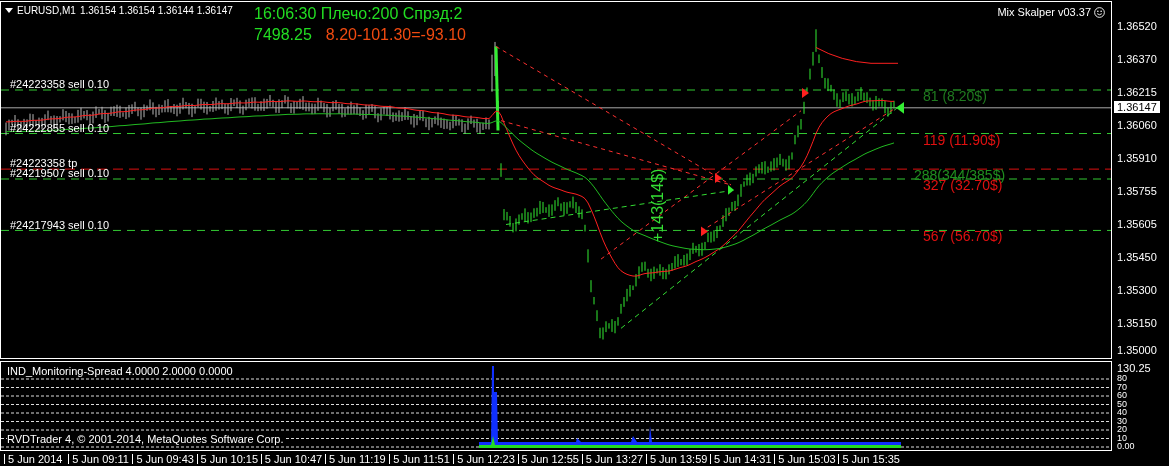 This screenshot has width=1169, height=466. Describe the element at coordinates (955, 96) in the screenshot. I see `target-label: 81 (8.20$)` at that location.